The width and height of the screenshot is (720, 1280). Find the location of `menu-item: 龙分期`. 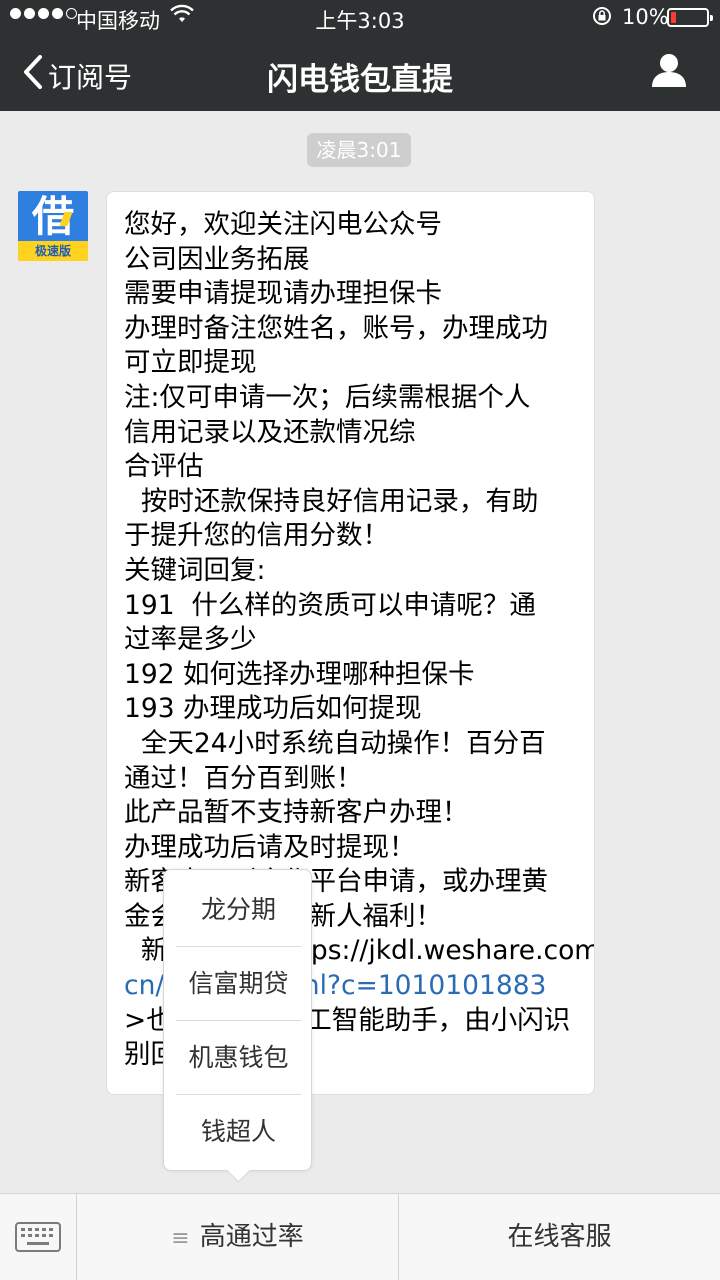

menu-item: 龙分期 is located at coordinates (238, 910).